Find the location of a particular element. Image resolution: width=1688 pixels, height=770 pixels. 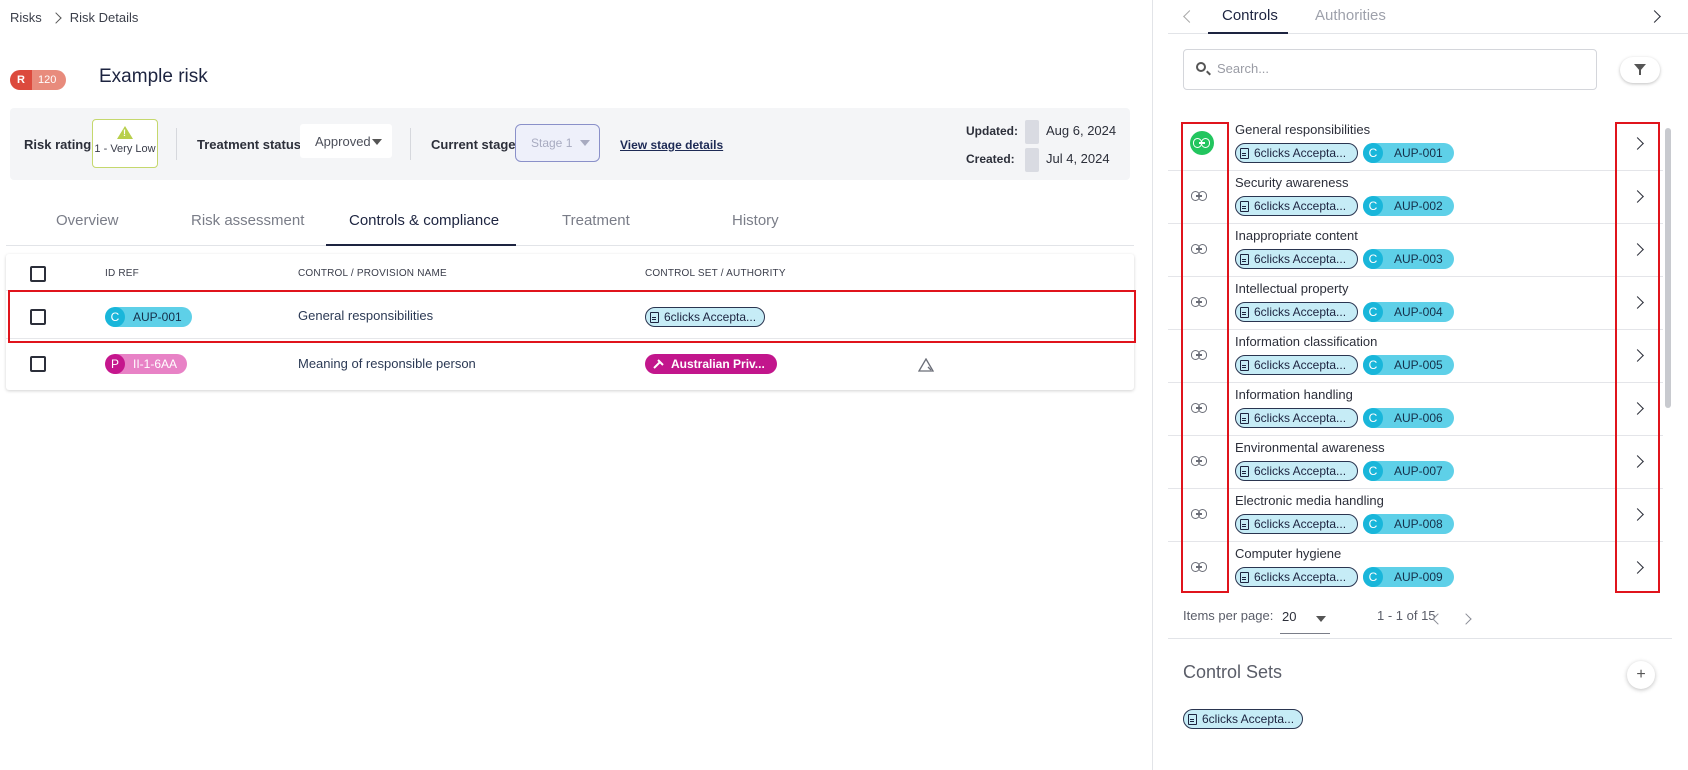

id-ref-value: AUP-002 is located at coordinates (1418, 206).